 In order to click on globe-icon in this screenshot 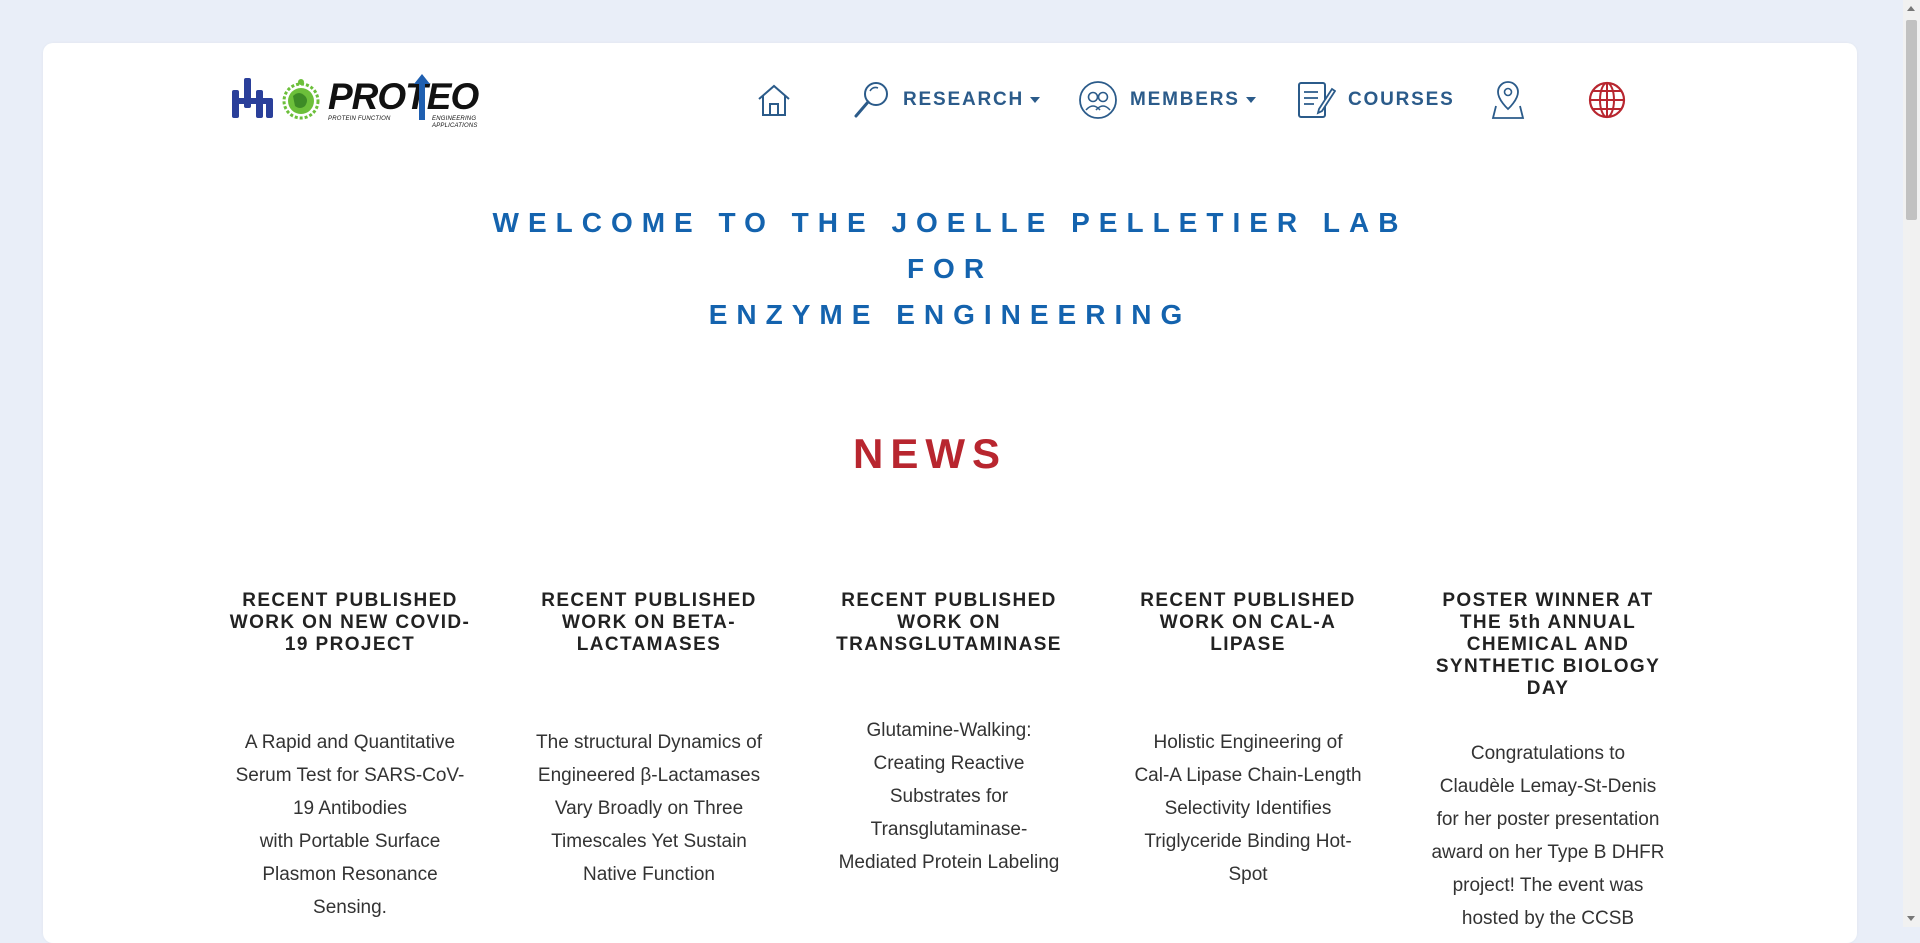, I will do `click(1607, 100)`.